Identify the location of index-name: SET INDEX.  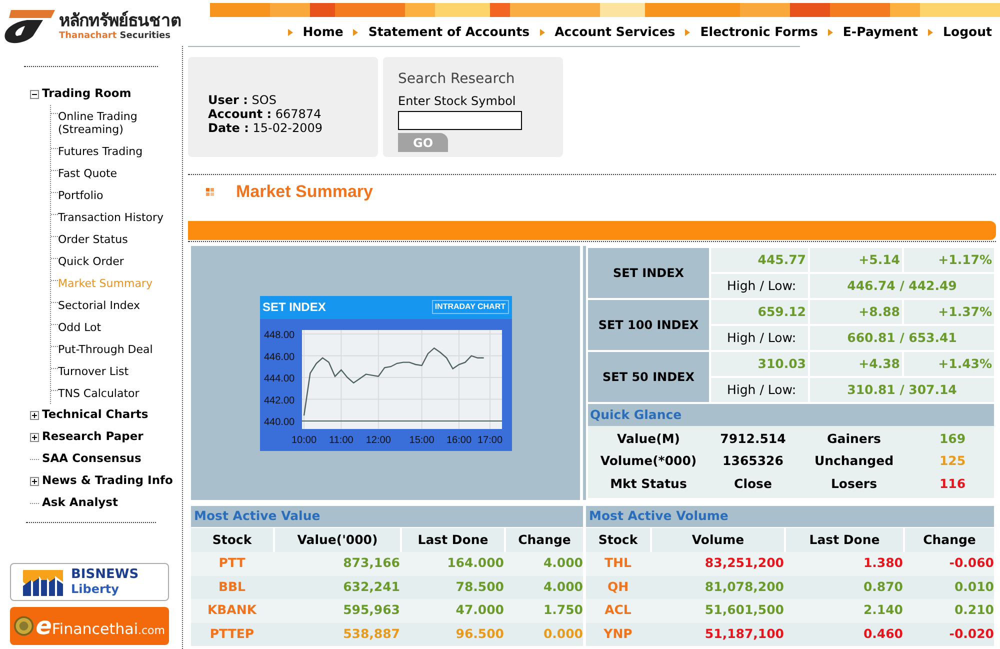
(648, 273).